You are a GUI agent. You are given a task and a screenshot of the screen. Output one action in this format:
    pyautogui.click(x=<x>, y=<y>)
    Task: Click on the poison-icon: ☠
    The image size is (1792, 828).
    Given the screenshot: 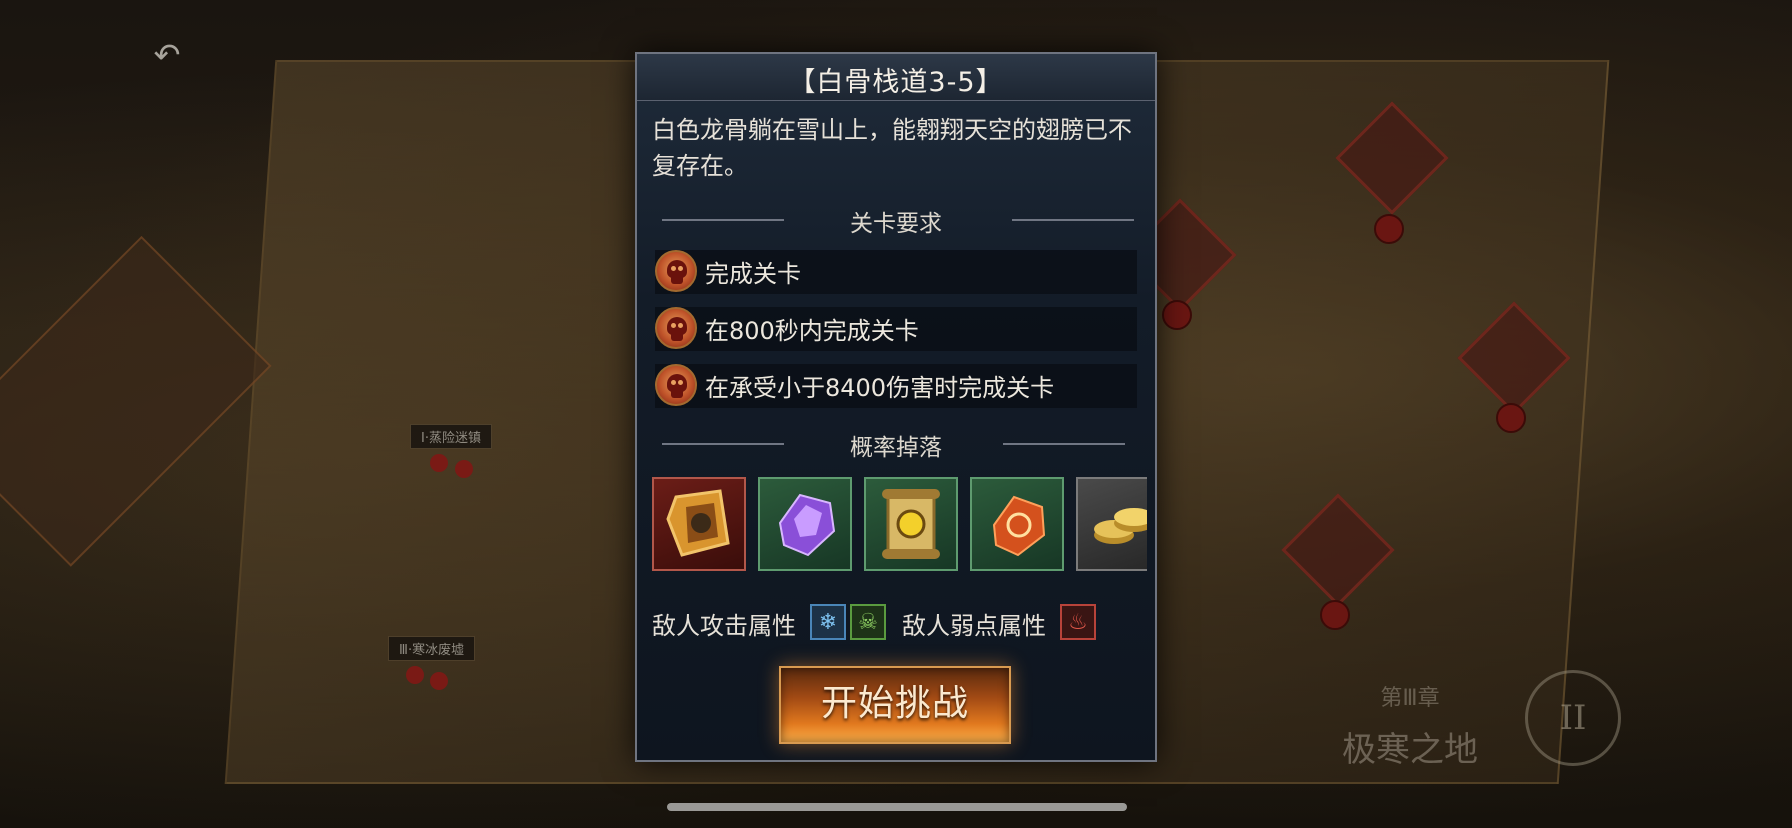 What is the action you would take?
    pyautogui.click(x=868, y=622)
    